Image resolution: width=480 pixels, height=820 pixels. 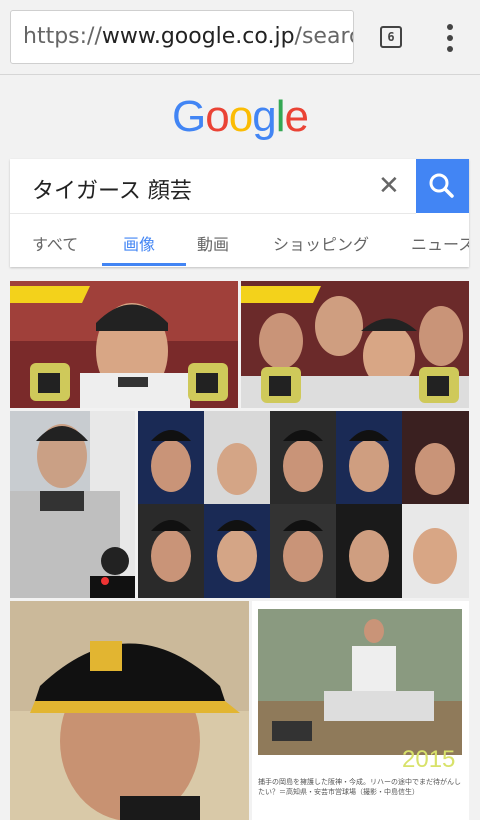 I want to click on address-bar: https://www.google.co.jp/search?, so click(x=182, y=37).